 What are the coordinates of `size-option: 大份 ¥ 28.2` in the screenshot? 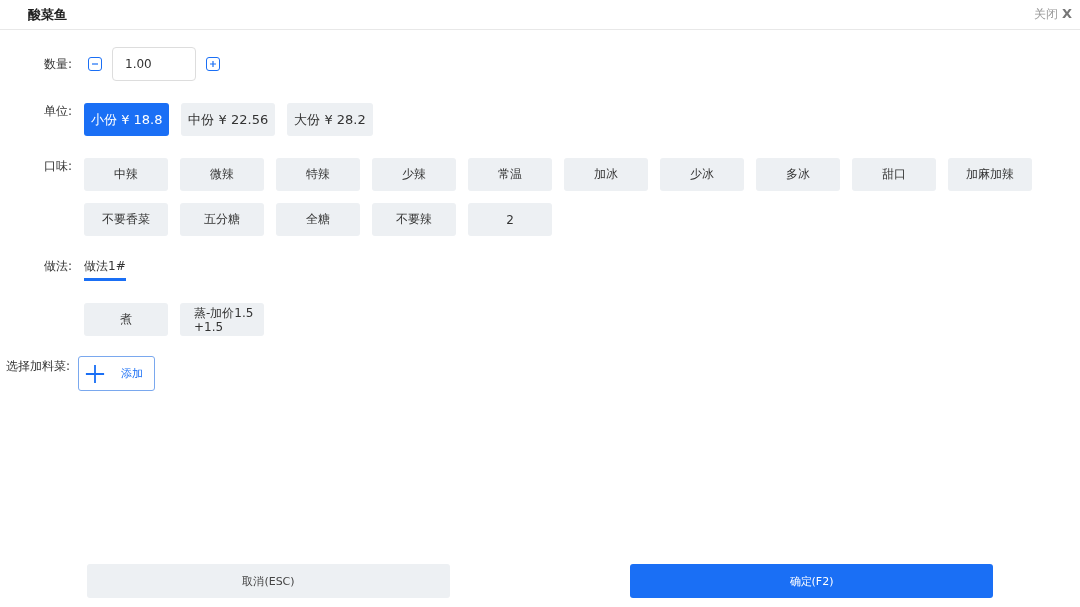 It's located at (330, 119).